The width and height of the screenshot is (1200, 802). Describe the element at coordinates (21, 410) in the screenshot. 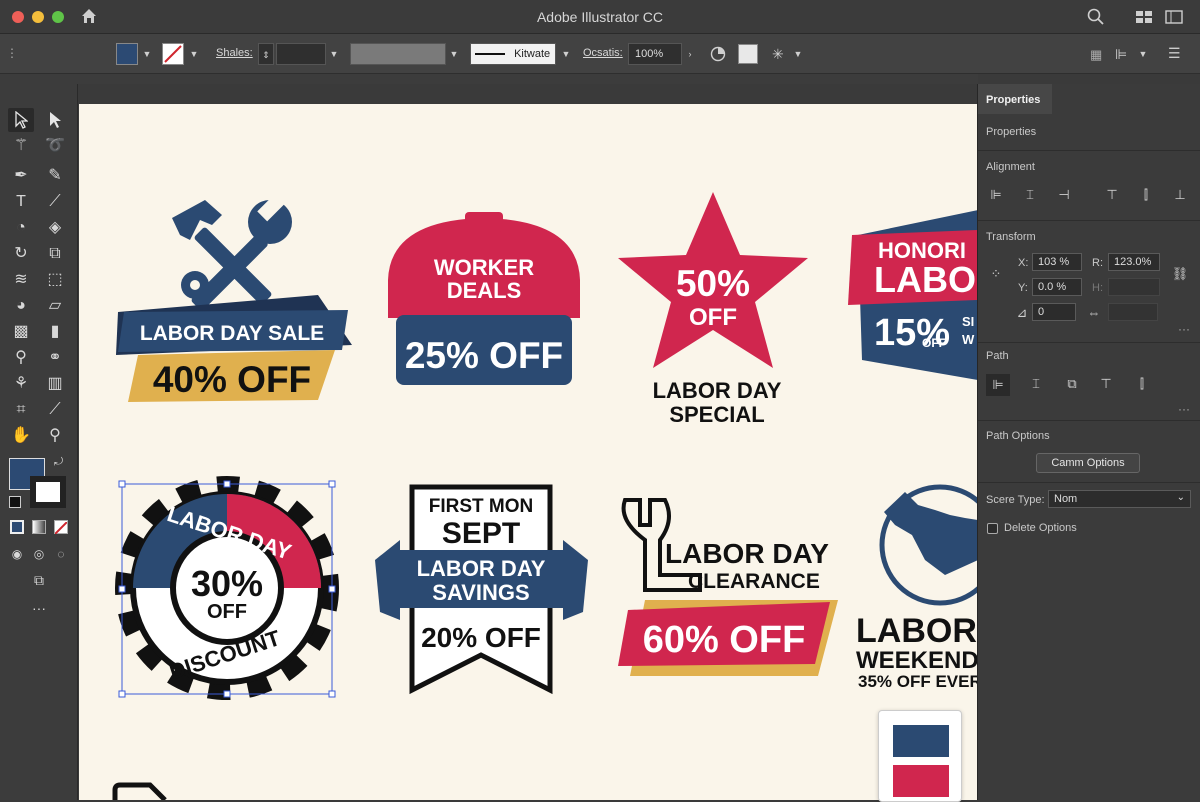

I see `artboard-tool-icon: ⌗` at that location.